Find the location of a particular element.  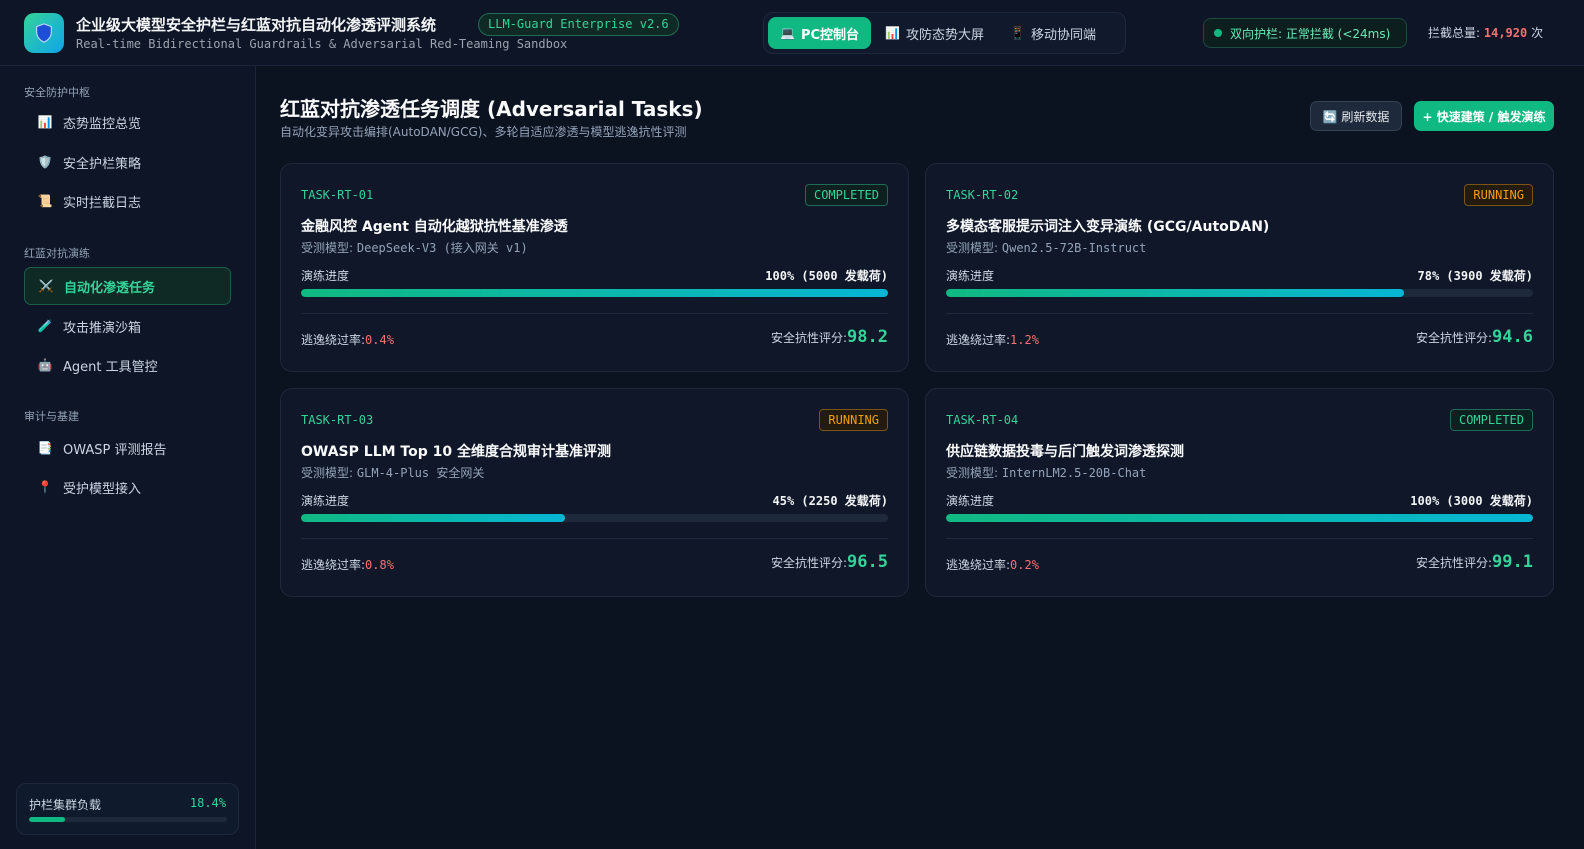

task-title: 供应链数据投毒与后门触发词渗透探测 is located at coordinates (1065, 452).